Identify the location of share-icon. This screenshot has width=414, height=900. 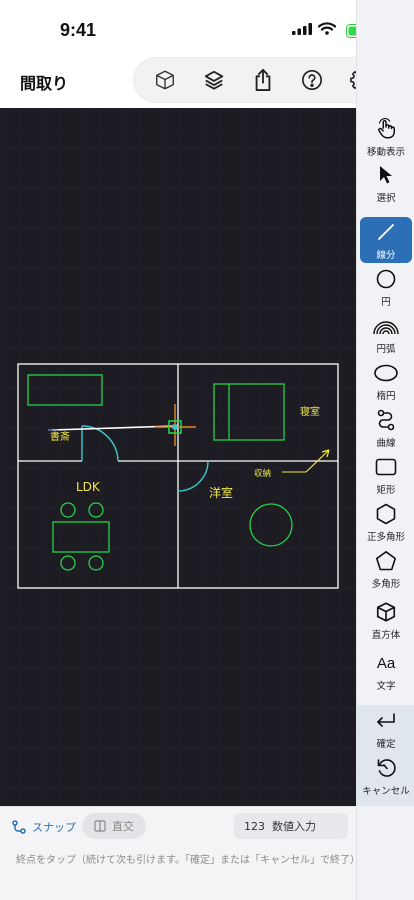
(263, 79).